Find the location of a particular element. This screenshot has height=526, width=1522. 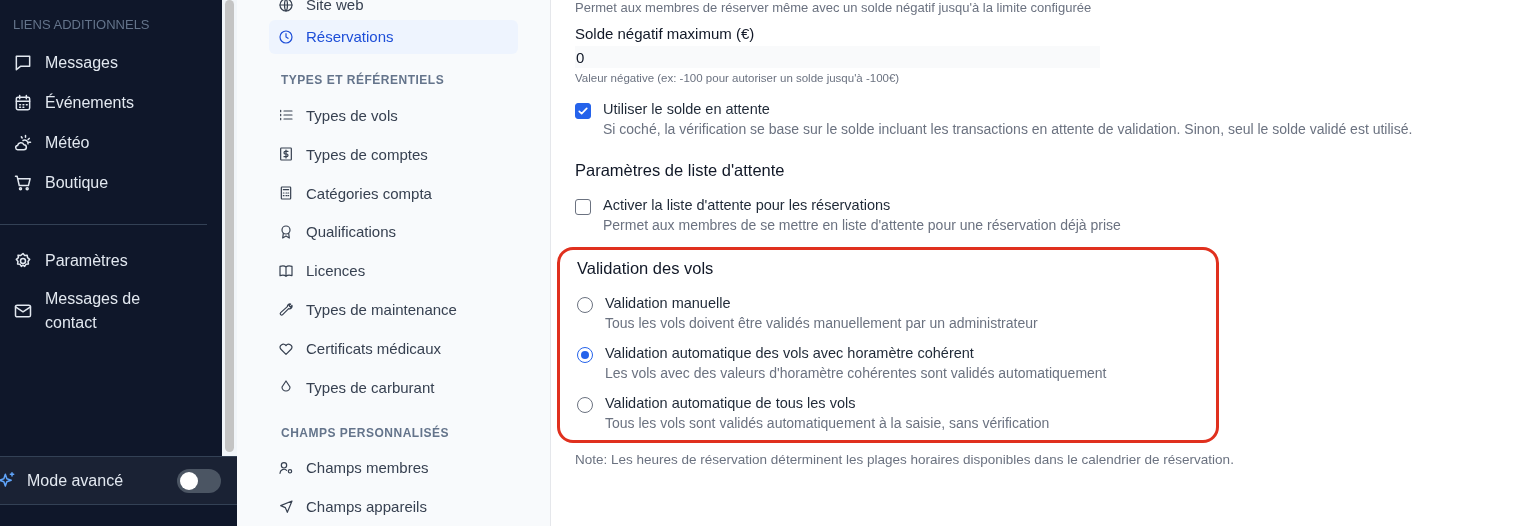

nav-link: Qualifications is located at coordinates (393, 232).